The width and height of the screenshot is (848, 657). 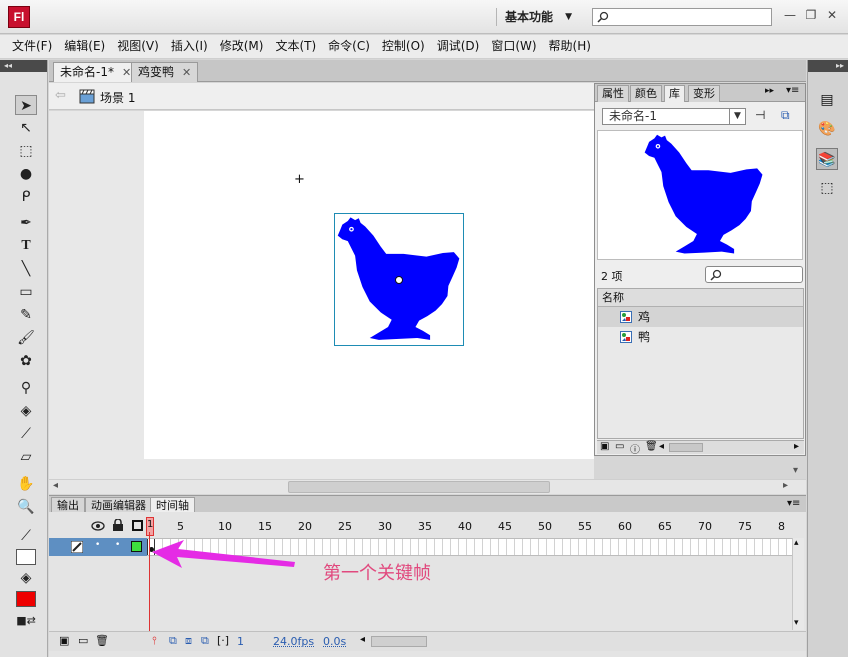 What do you see at coordinates (26, 174) in the screenshot?
I see `3d-rotation-tool-icon: ●` at bounding box center [26, 174].